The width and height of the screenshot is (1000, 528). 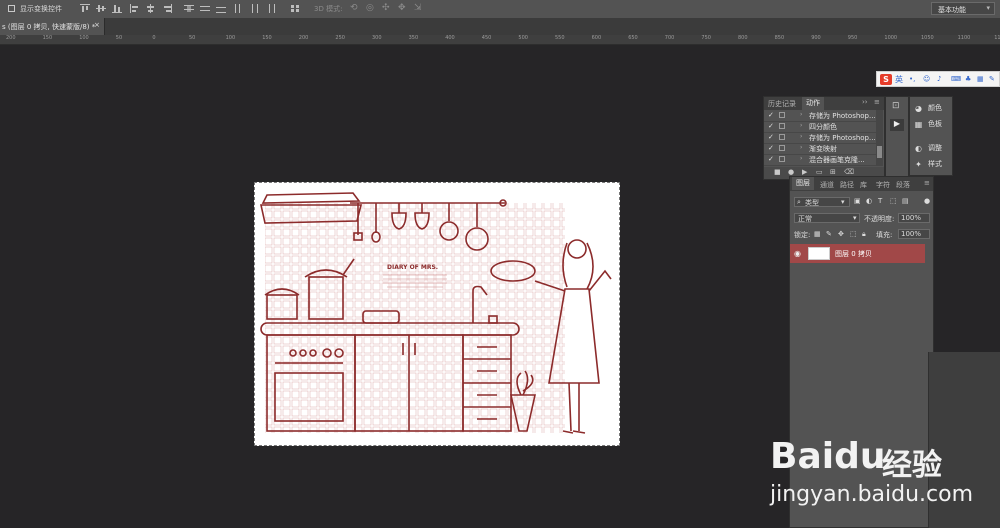 I want to click on history-icon: ⊡, so click(x=896, y=106).